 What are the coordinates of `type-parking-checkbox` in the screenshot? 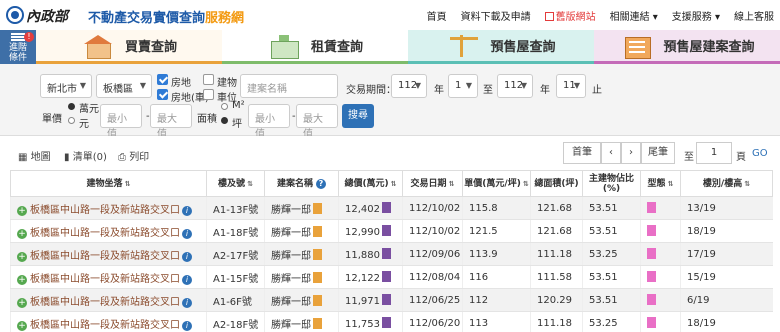 It's located at (208, 94).